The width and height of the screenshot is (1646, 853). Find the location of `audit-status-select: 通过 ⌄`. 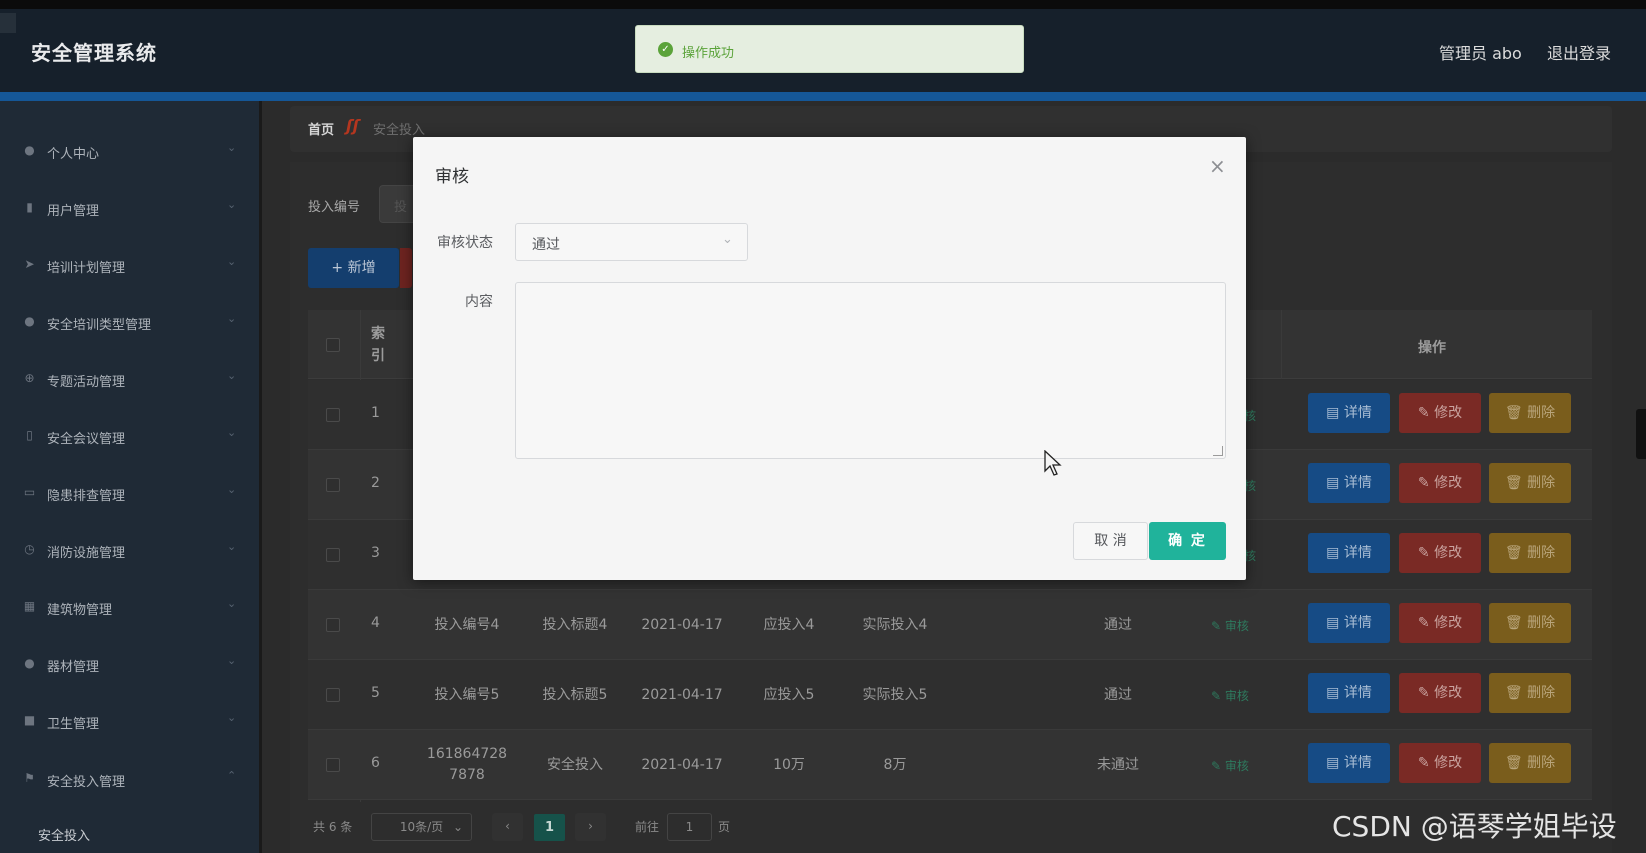

audit-status-select: 通过 ⌄ is located at coordinates (631, 242).